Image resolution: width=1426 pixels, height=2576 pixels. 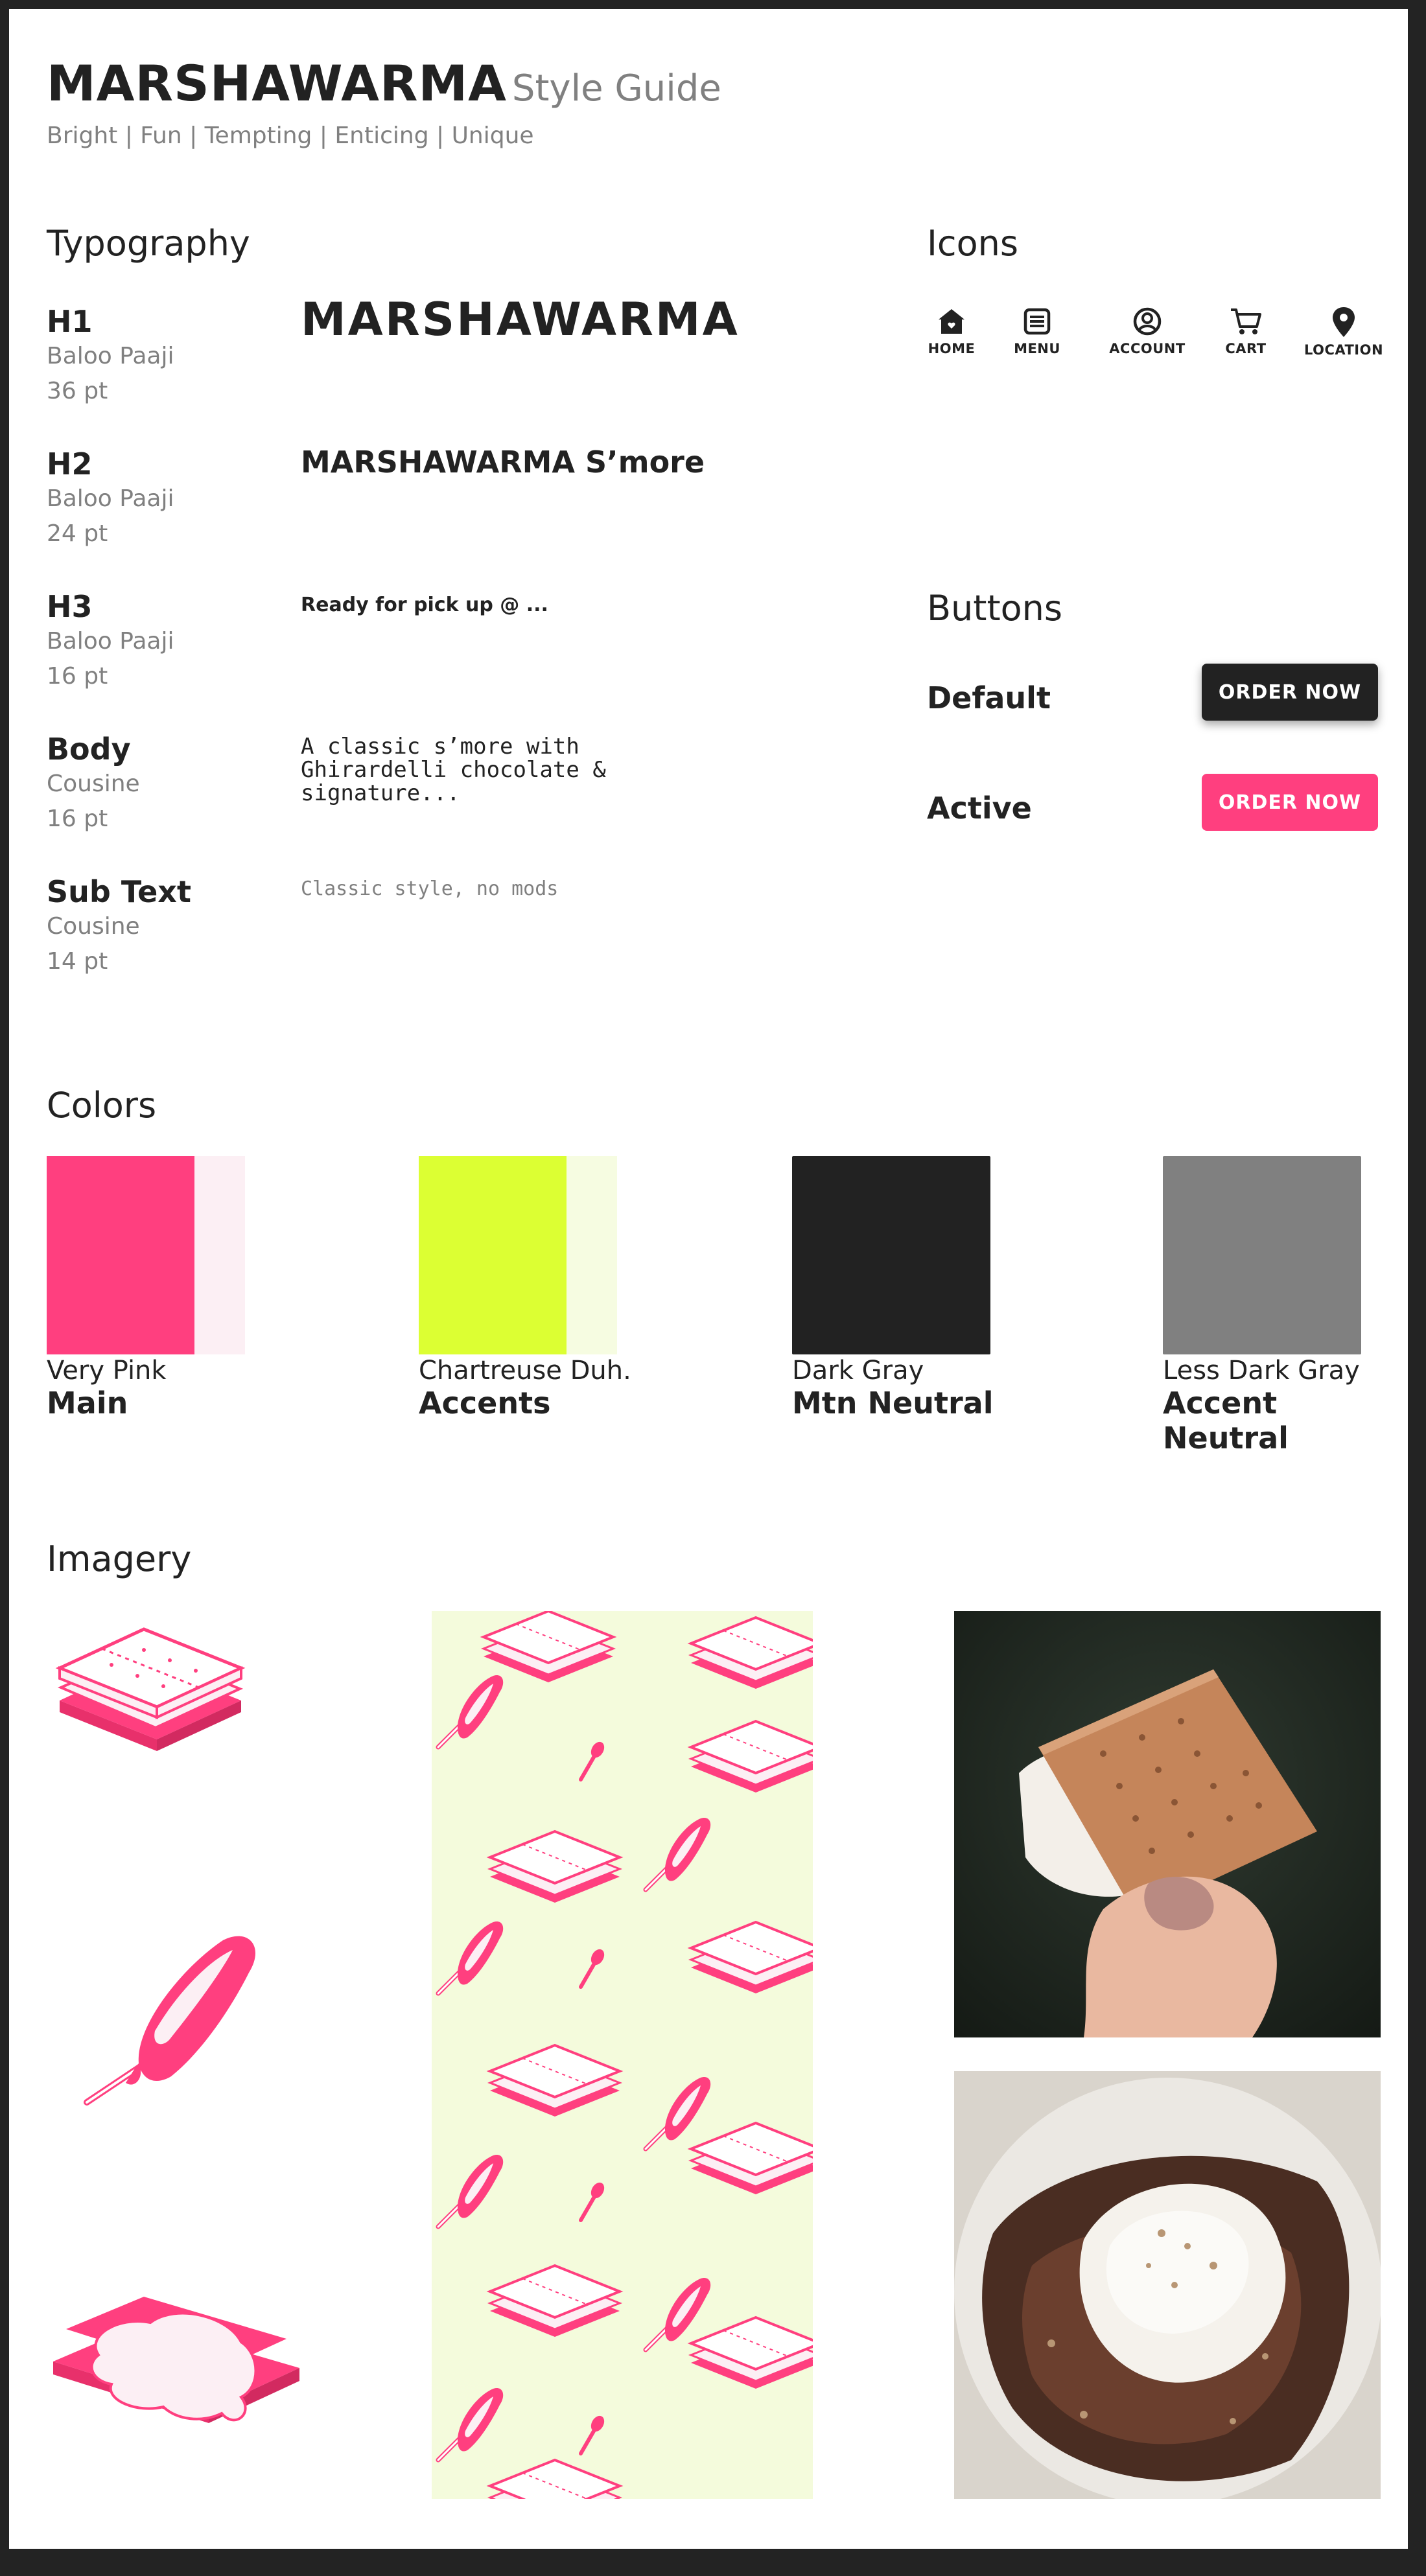 I want to click on icon-label: CART, so click(x=1246, y=349).